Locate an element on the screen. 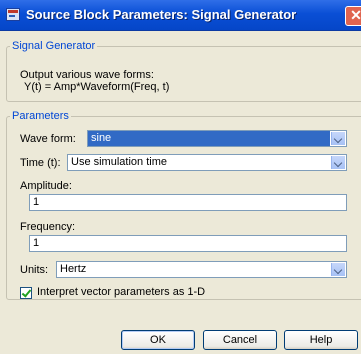 The height and width of the screenshot is (354, 361). cancel-label: Cancel is located at coordinates (240, 340).